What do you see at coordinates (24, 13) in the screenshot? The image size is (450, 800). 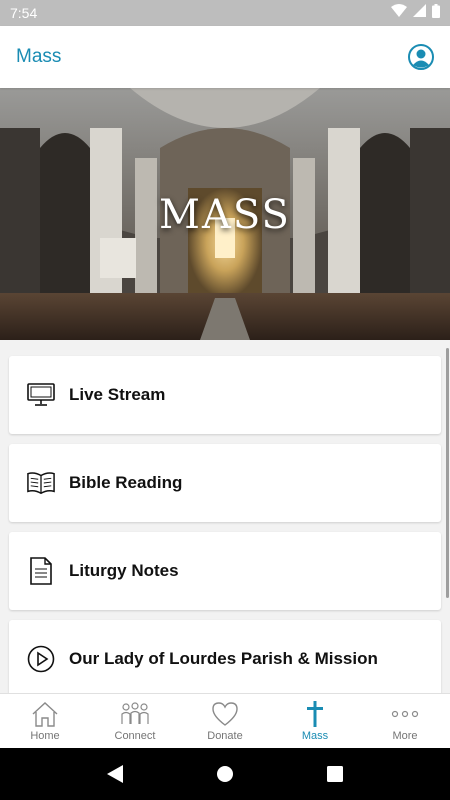 I see `status-time: 7:54` at bounding box center [24, 13].